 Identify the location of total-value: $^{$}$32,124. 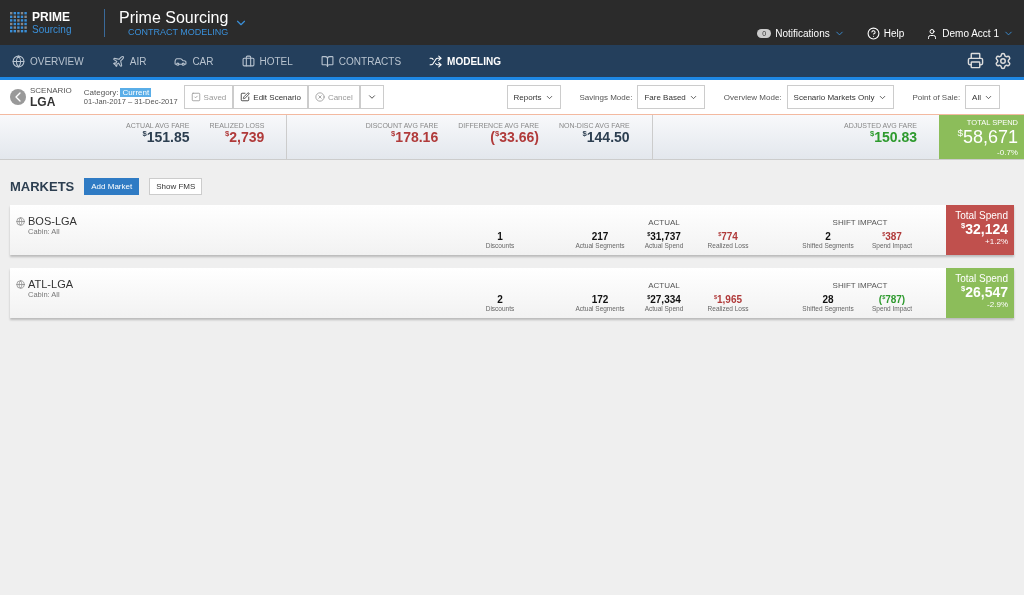
(983, 229).